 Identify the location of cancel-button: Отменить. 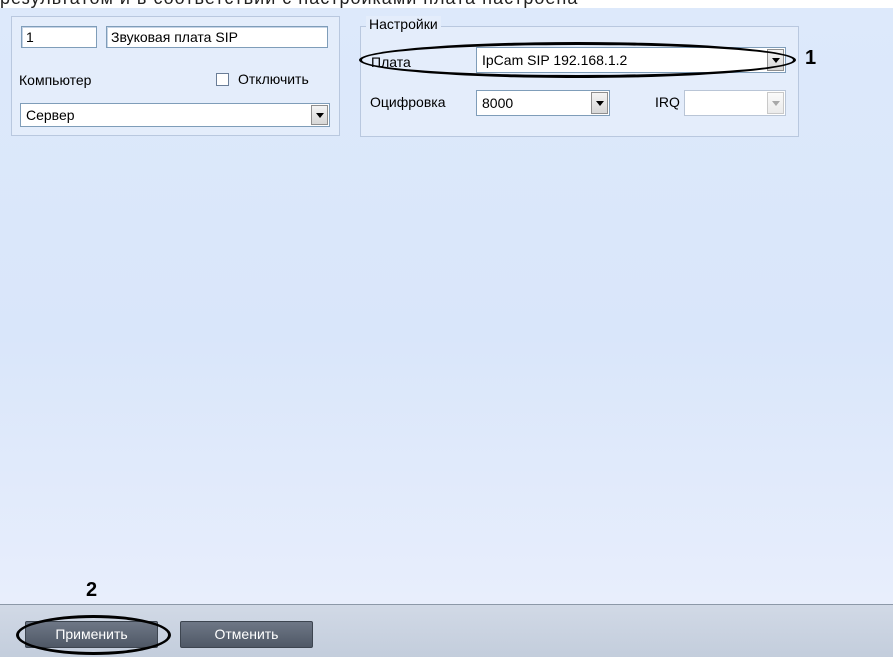
(246, 634).